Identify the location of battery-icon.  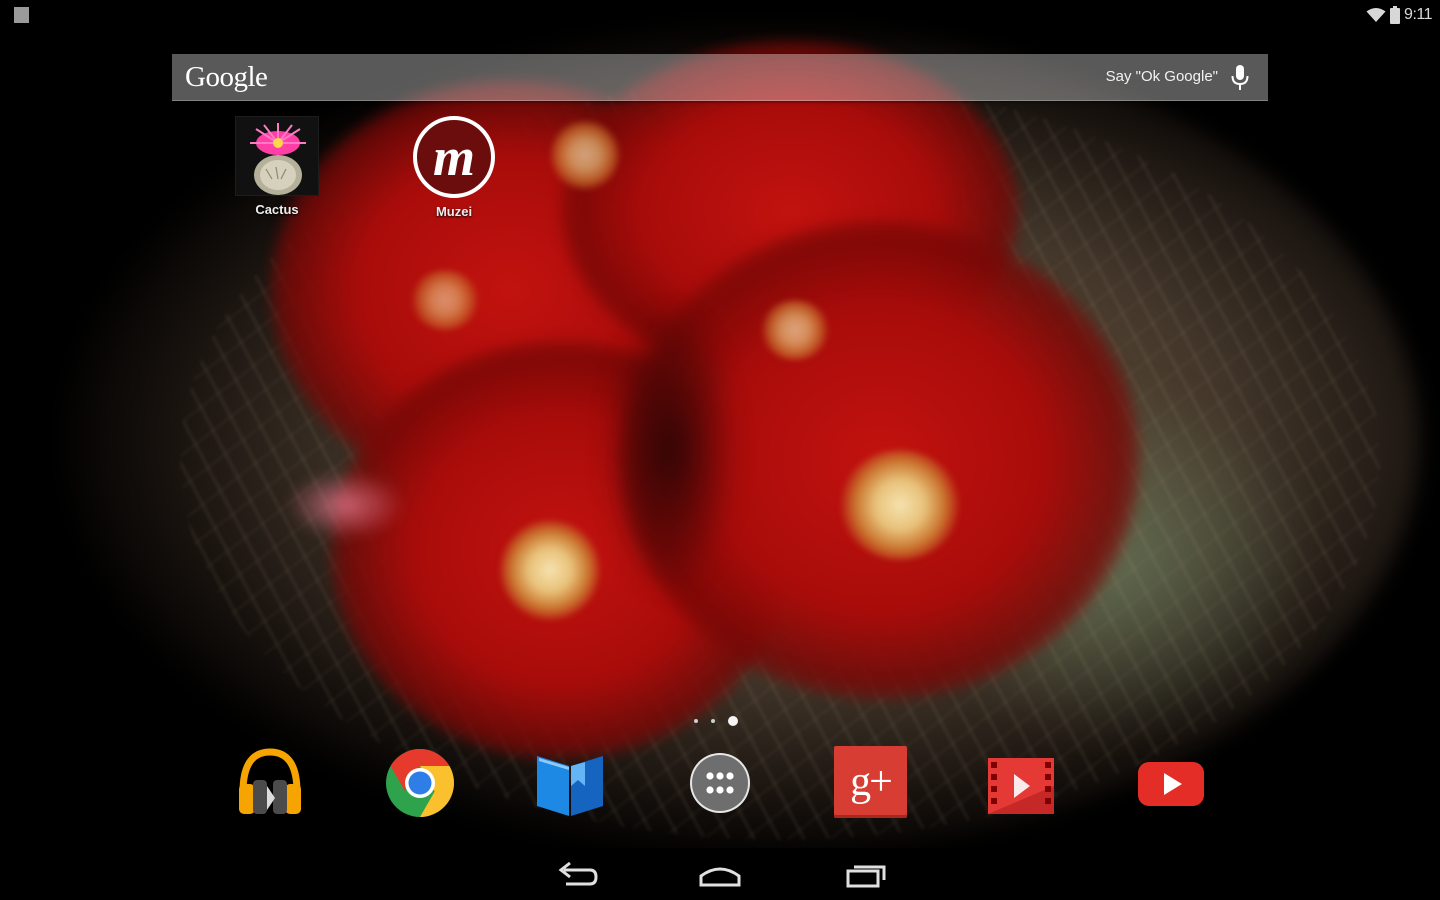
(1395, 15).